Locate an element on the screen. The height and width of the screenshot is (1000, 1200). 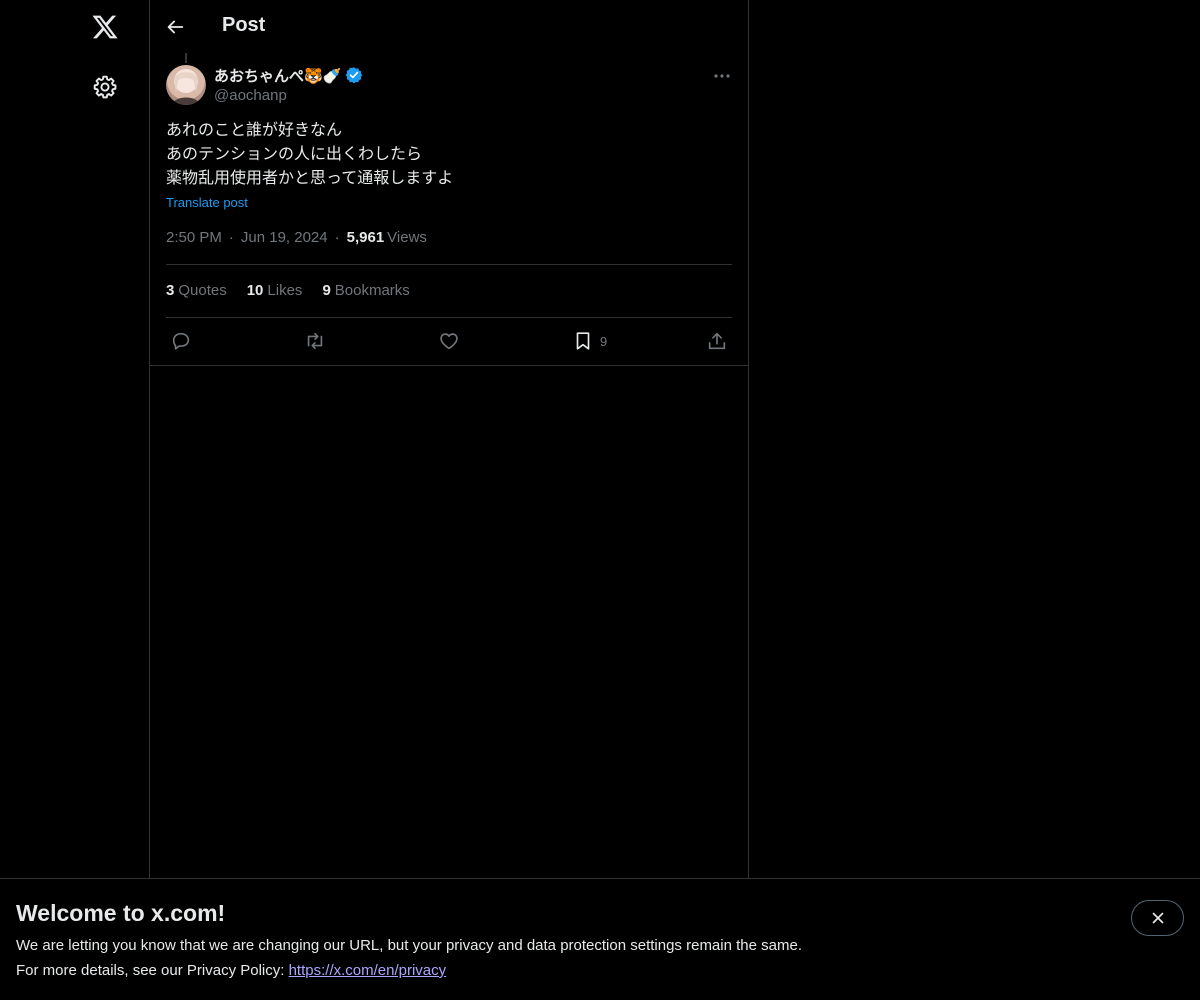
author-name: あおちゃんぺ🐯🍼 is located at coordinates (288, 75).